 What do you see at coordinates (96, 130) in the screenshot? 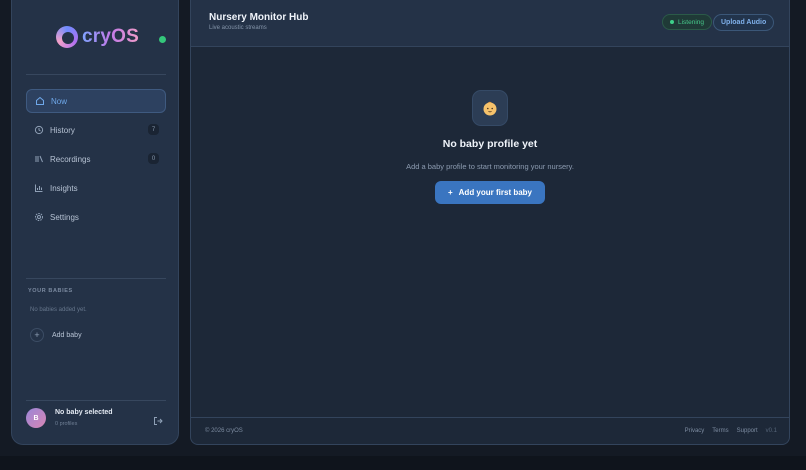
I see `sidebar-item-history: History 7` at bounding box center [96, 130].